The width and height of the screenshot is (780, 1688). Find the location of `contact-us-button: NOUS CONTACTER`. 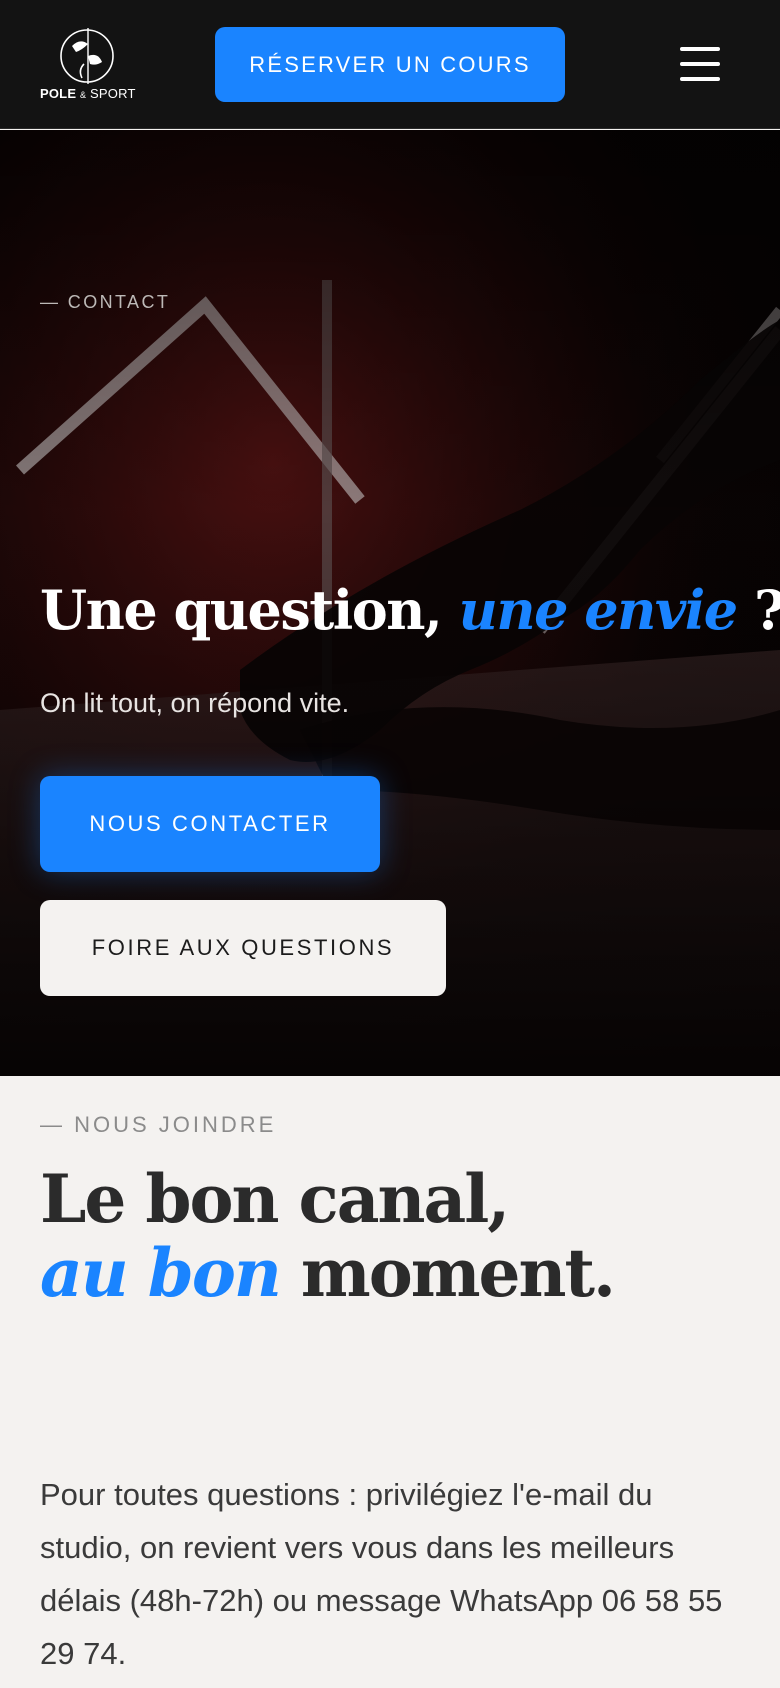

contact-us-button: NOUS CONTACTER is located at coordinates (210, 824).